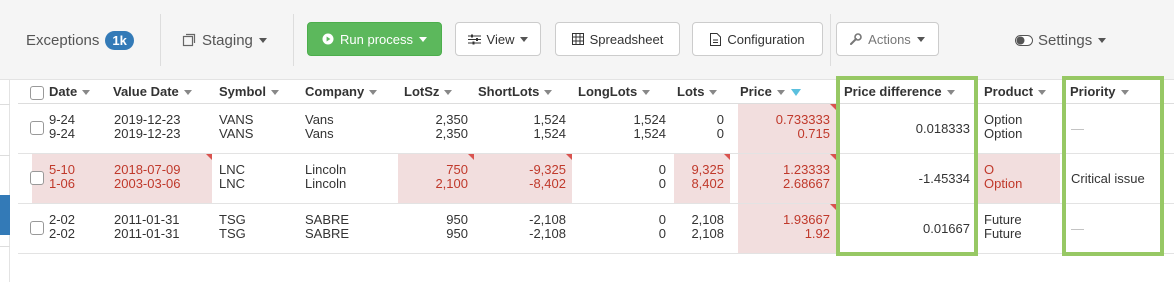 The width and height of the screenshot is (1174, 282). What do you see at coordinates (549, 126) in the screenshot?
I see `cell-shortlots: 1,524 1,524` at bounding box center [549, 126].